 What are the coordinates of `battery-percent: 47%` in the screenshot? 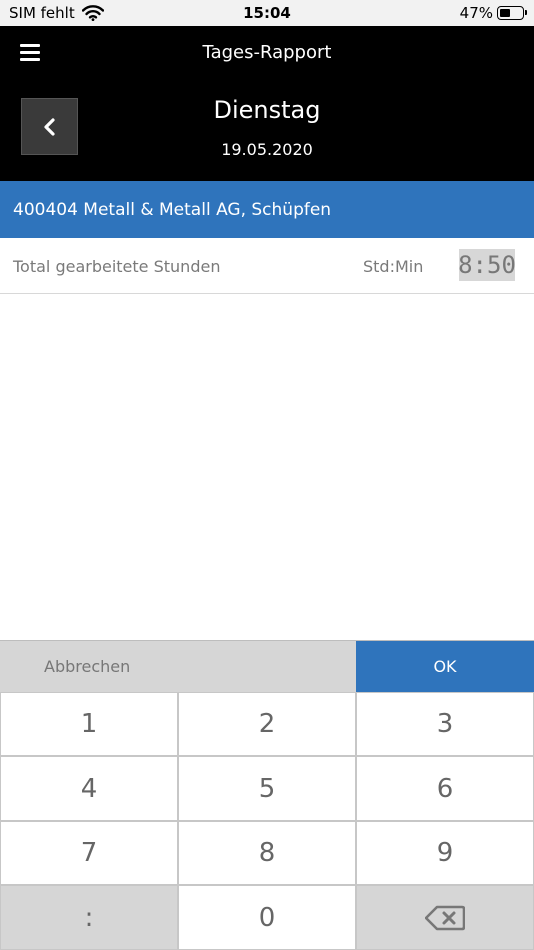 It's located at (476, 13).